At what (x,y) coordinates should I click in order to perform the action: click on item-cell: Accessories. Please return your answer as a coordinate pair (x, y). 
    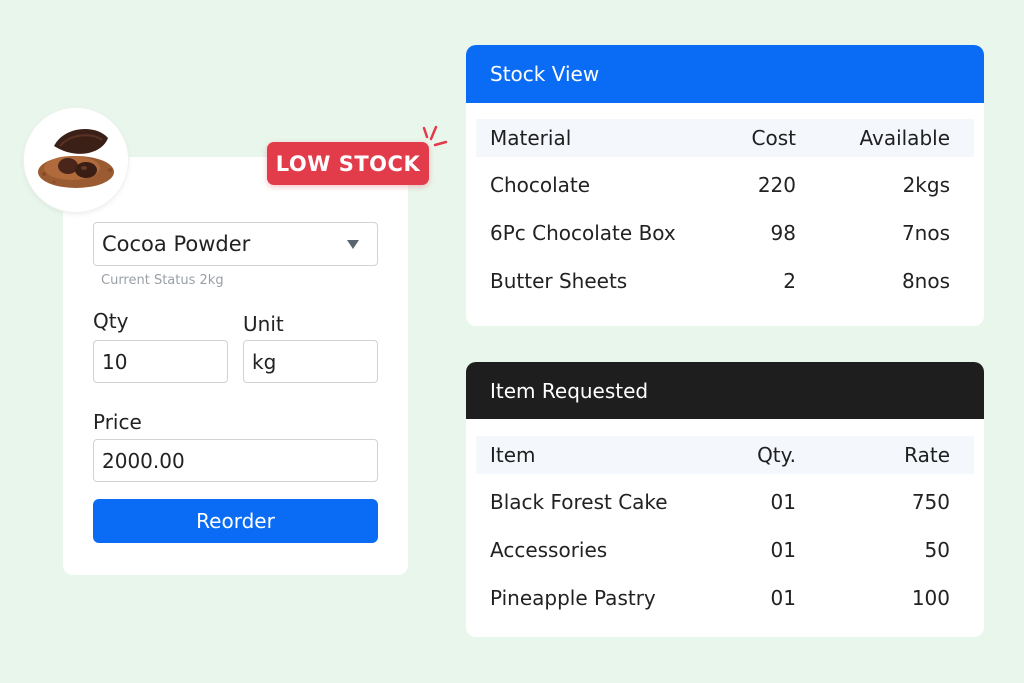
    Looking at the image, I should click on (549, 550).